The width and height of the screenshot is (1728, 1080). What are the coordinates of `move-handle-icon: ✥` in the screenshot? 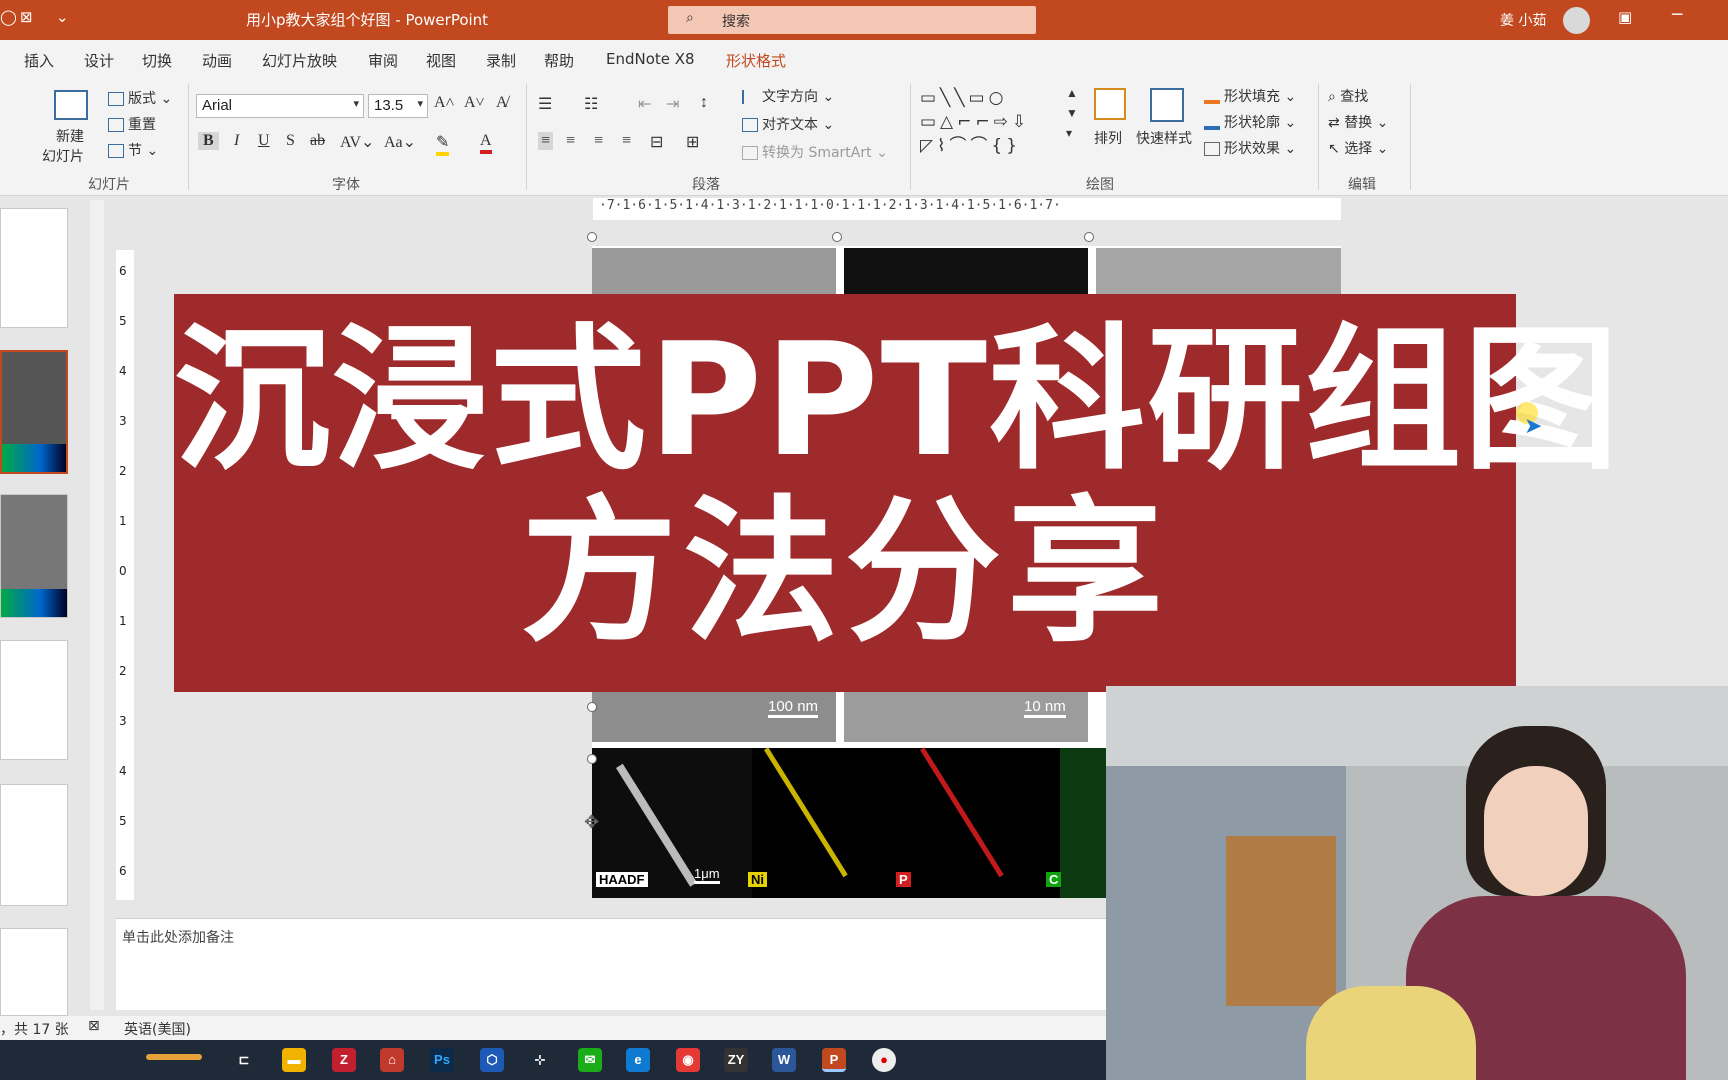 It's located at (591, 822).